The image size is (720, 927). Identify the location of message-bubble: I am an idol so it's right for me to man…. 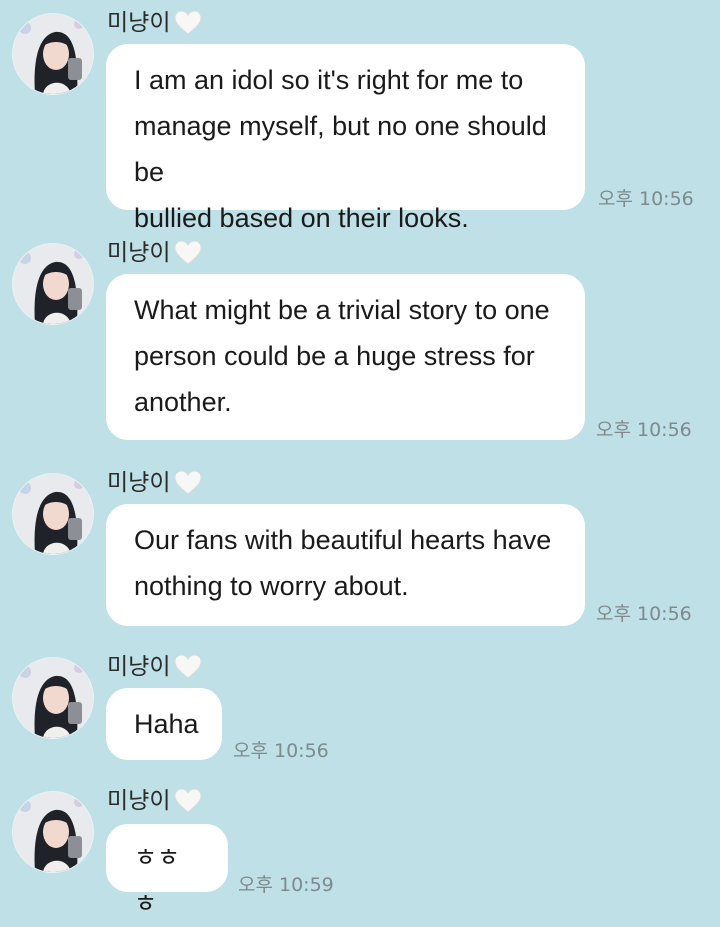
(345, 138).